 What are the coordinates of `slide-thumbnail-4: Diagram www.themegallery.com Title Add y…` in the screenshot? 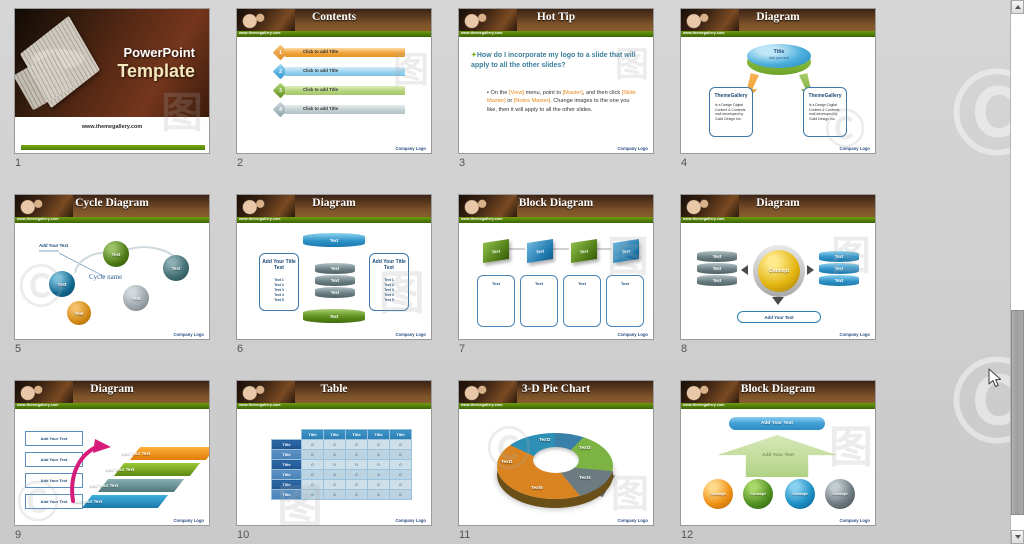 It's located at (778, 81).